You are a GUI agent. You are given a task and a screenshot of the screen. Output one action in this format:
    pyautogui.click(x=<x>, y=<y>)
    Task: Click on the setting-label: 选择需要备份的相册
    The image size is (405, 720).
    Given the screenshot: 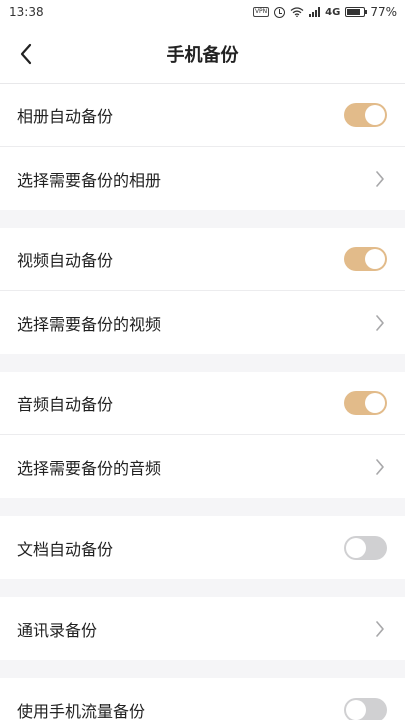 What is the action you would take?
    pyautogui.click(x=89, y=180)
    